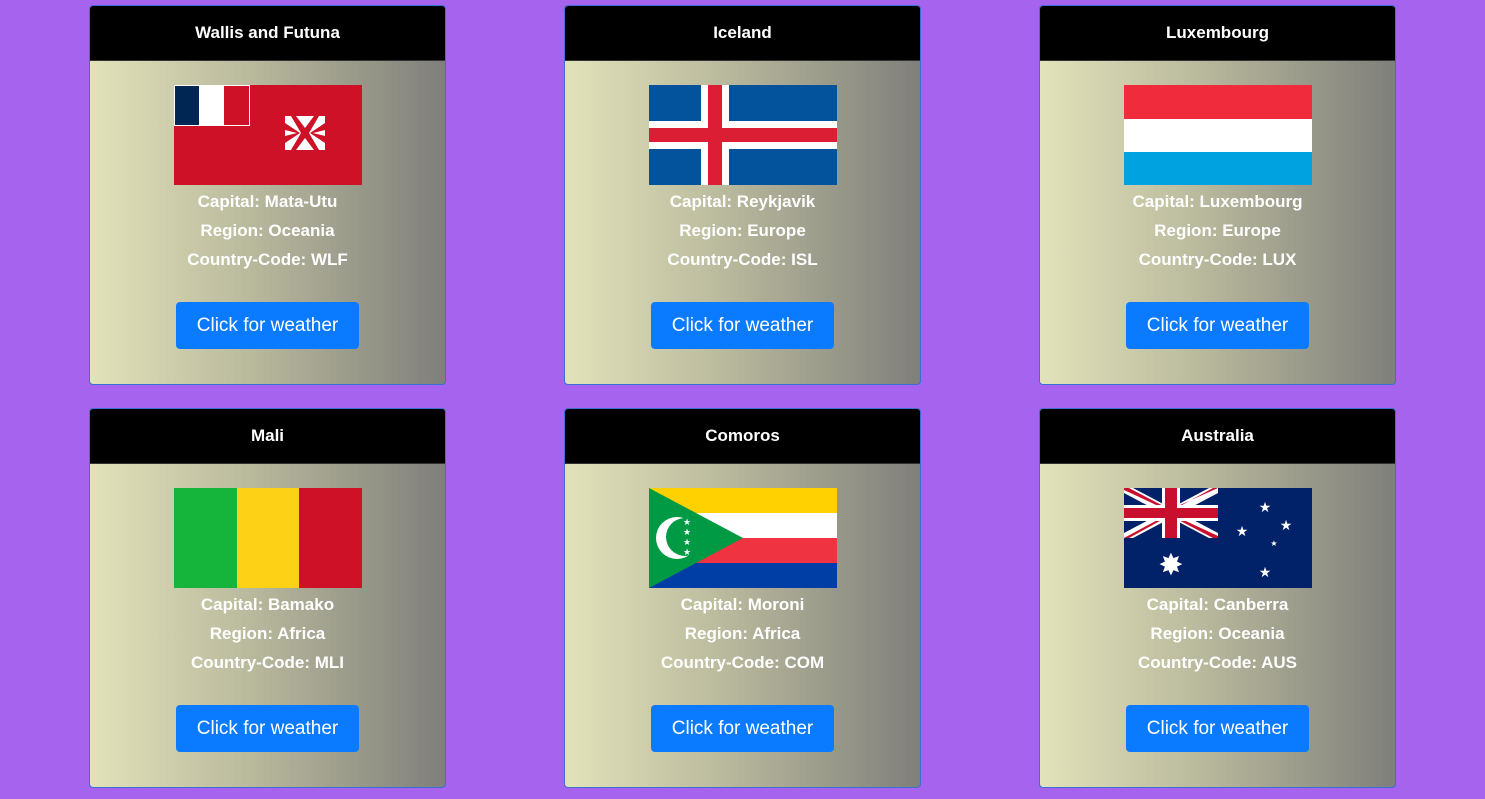 This screenshot has height=799, width=1485. Describe the element at coordinates (1217, 259) in the screenshot. I see `country-code-text: Country-Code: LUX` at that location.